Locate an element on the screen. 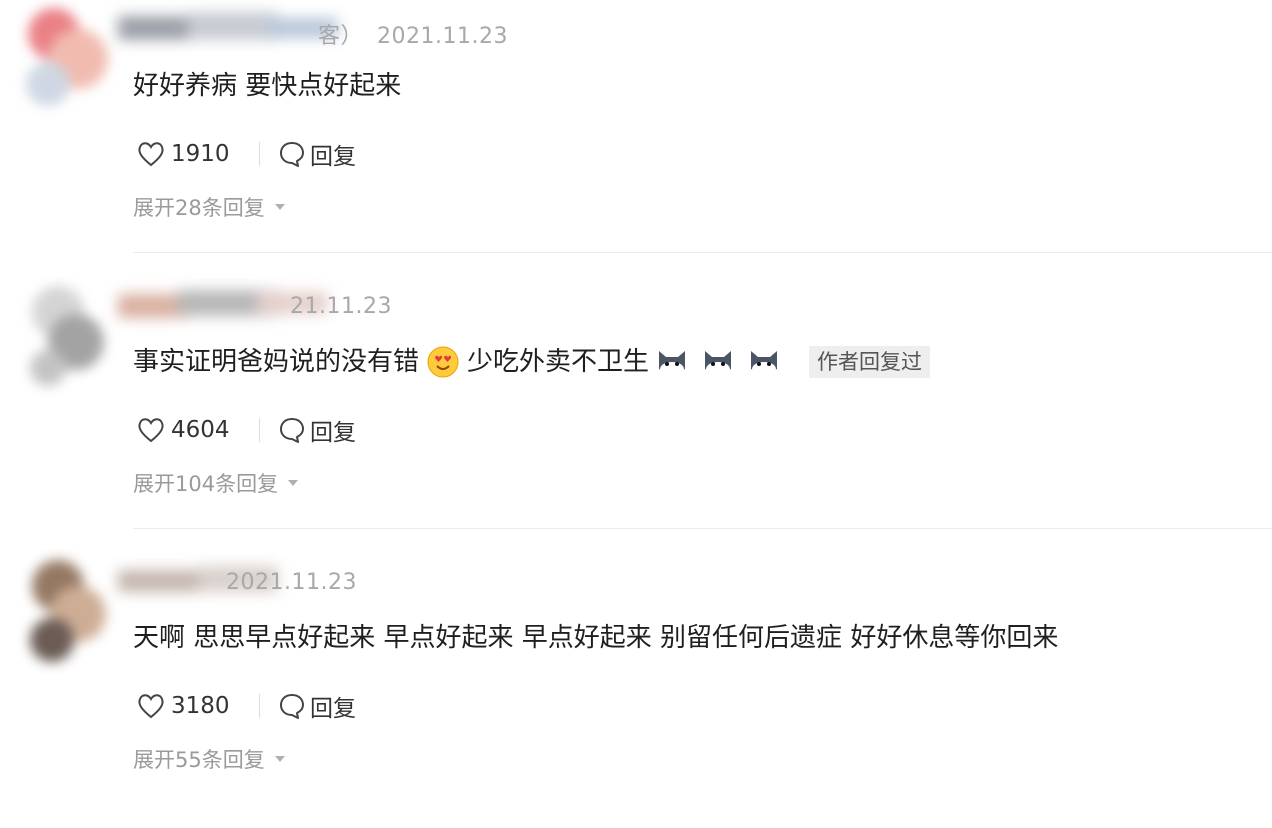  comment-text: 事实证明爸妈说的没有错 少吃外卖不卫生 作者回复过 is located at coordinates (532, 362).